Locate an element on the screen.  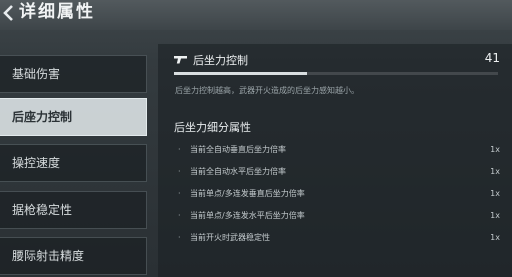
back-arrow-icon is located at coordinates (8, 13).